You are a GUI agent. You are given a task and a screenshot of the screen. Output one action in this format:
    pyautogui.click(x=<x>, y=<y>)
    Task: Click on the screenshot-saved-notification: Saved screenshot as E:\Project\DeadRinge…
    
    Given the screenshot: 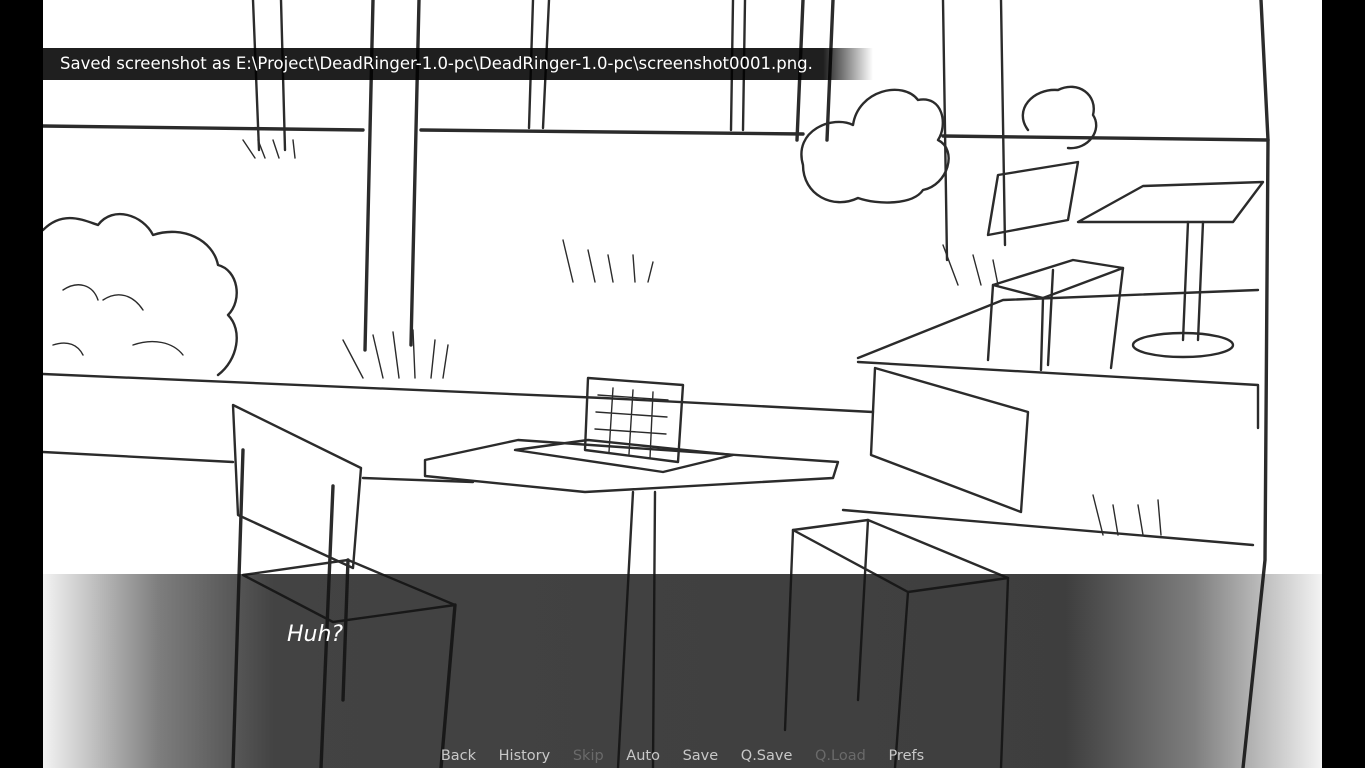 What is the action you would take?
    pyautogui.click(x=458, y=64)
    